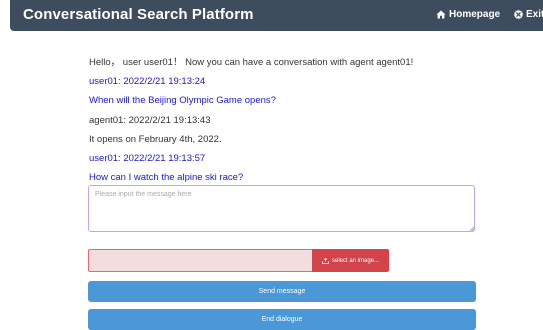  I want to click on homepage-link: Homepage, so click(468, 14).